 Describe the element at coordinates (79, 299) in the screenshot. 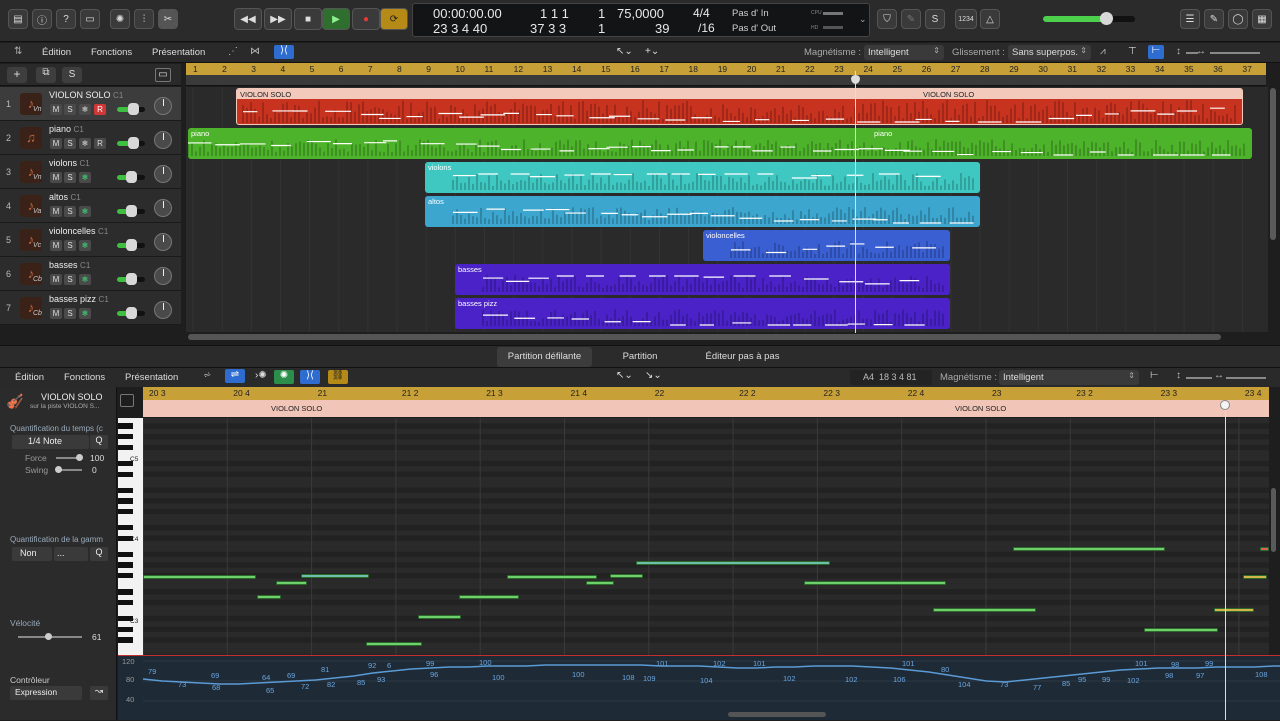

I see `track-name: basses pizz C1` at that location.